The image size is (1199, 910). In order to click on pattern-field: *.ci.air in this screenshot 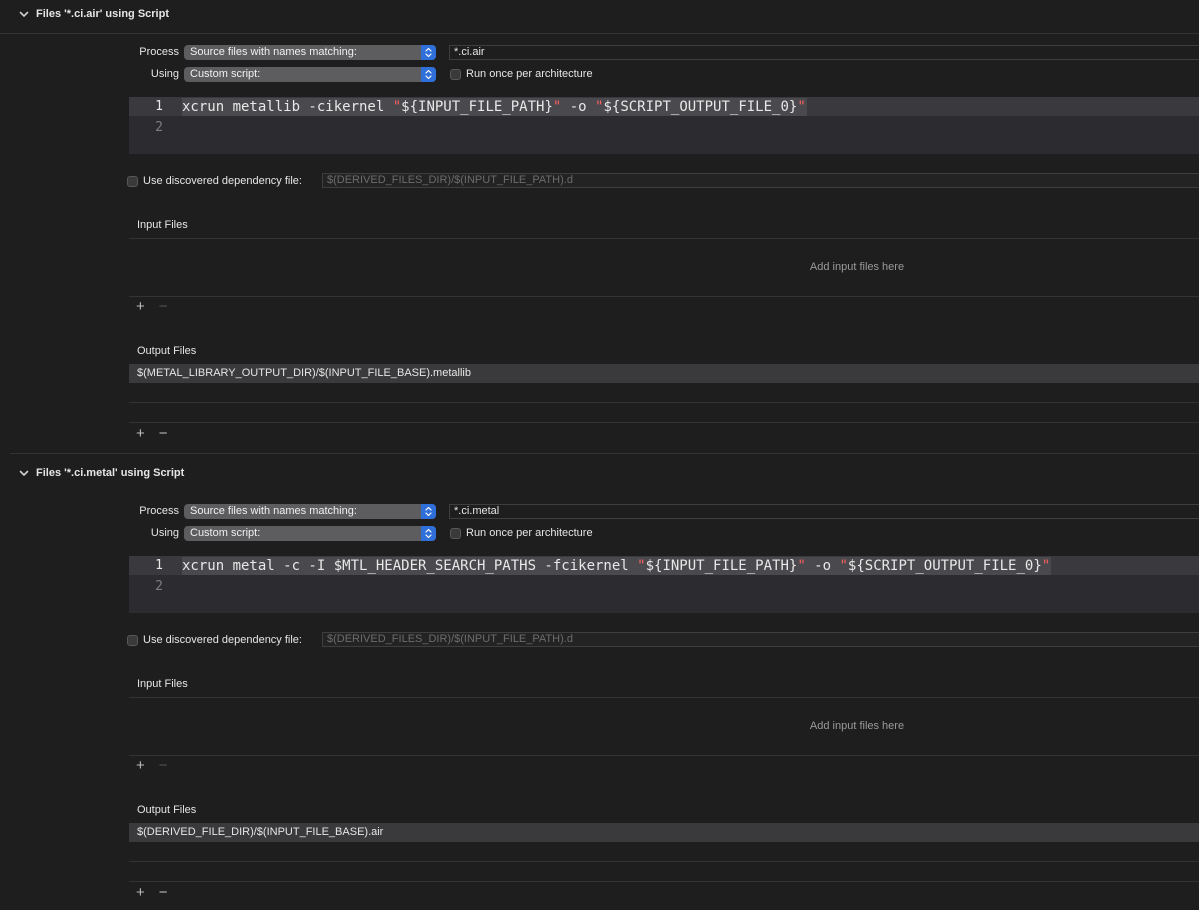, I will do `click(824, 52)`.